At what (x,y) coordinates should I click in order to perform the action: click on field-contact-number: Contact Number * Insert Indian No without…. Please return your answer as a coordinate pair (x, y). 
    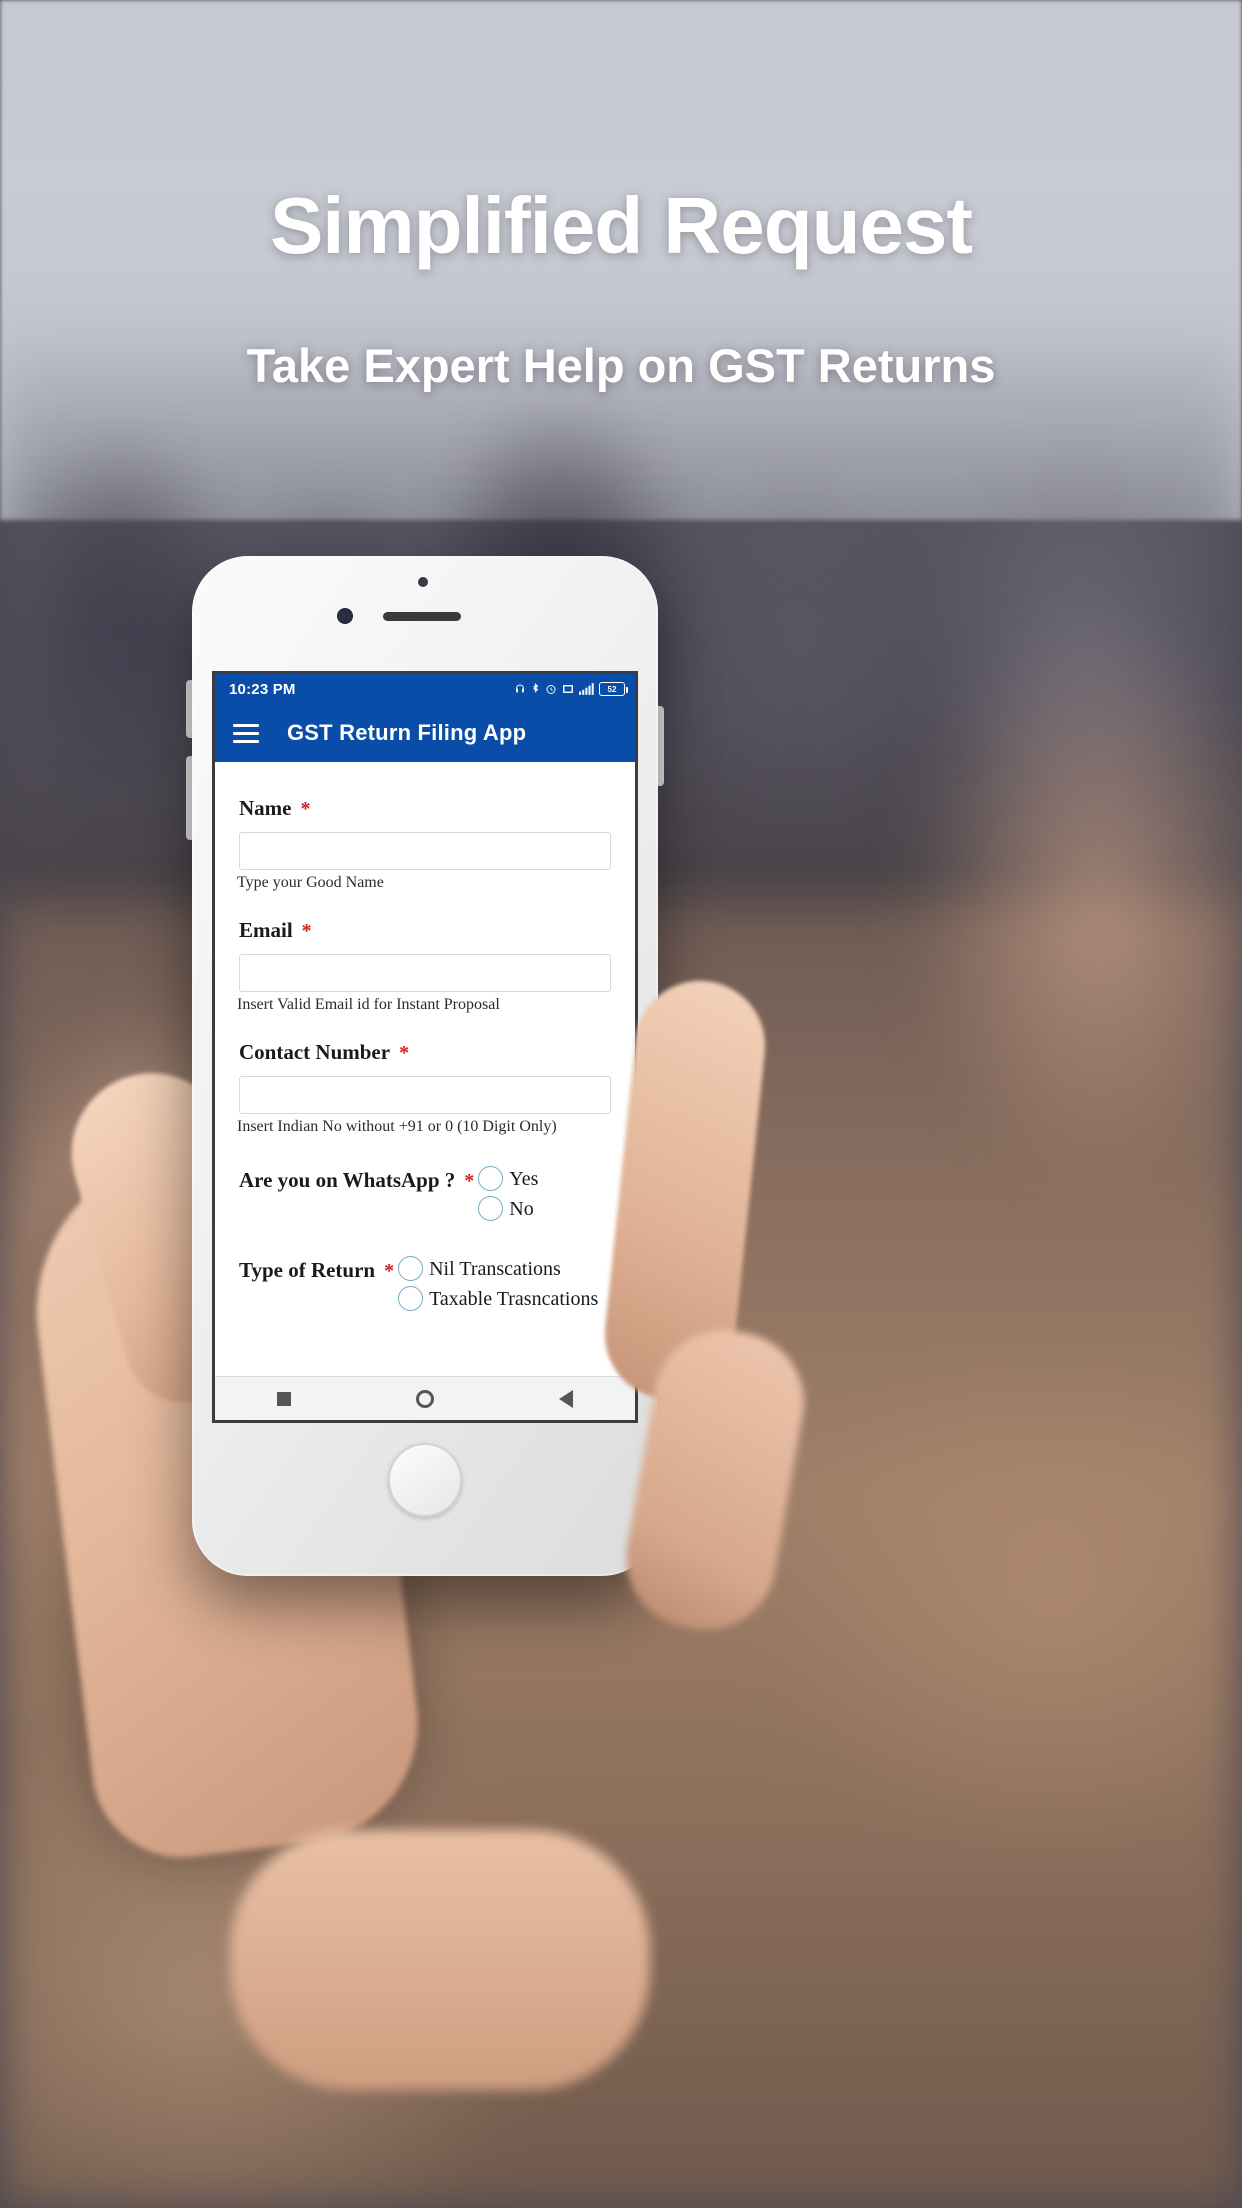
    Looking at the image, I should click on (424, 1088).